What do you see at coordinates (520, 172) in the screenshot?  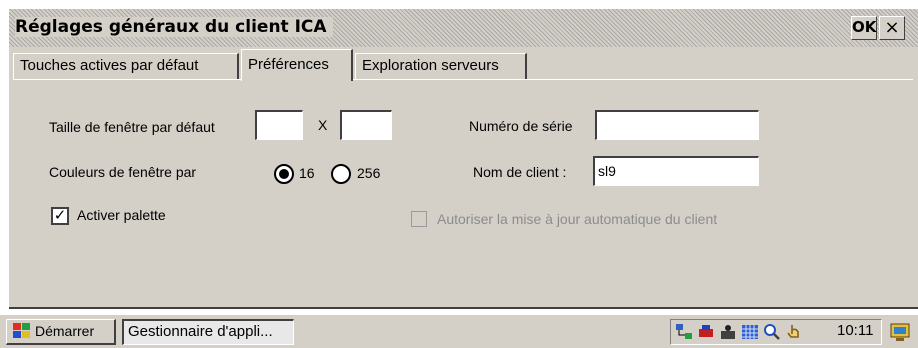 I see `client-name-label: Nom de client :` at bounding box center [520, 172].